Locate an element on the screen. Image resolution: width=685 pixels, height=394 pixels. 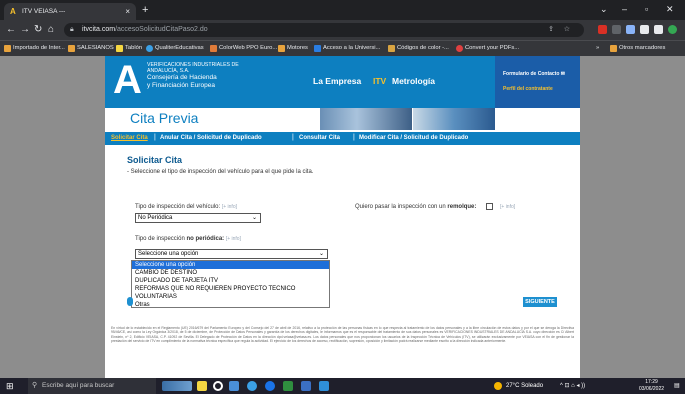
puzzle-icon is located at coordinates (644, 29).